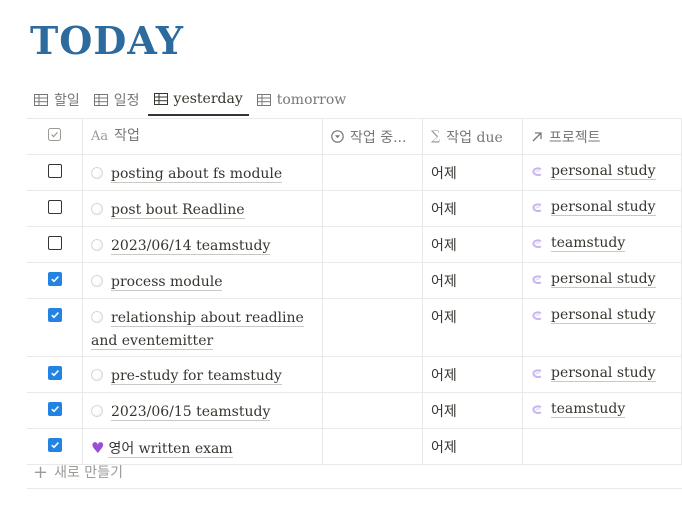  I want to click on checkbox-icon, so click(54, 136).